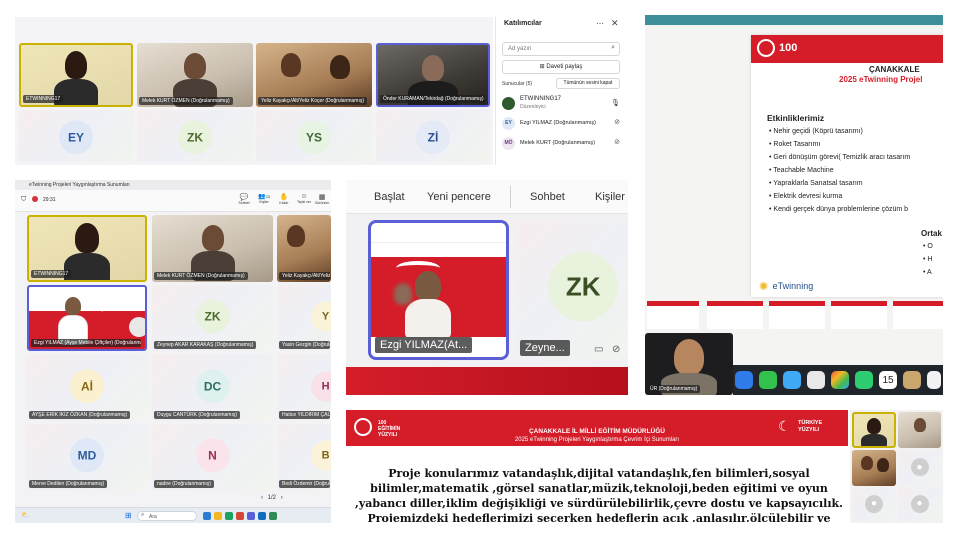 The height and width of the screenshot is (540, 960). What do you see at coordinates (816, 131) in the screenshot?
I see `list-item: • Nehir geçidi (Köprü tasarımı)` at bounding box center [816, 131].